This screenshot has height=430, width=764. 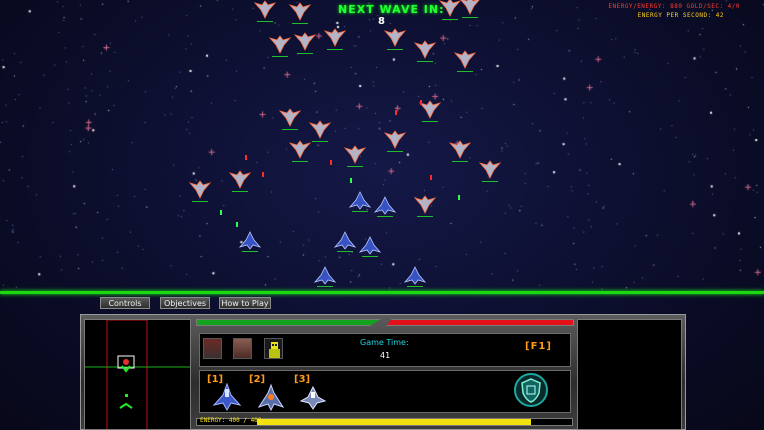 What do you see at coordinates (394, 422) in the screenshot?
I see `energy-bar-fill` at bounding box center [394, 422].